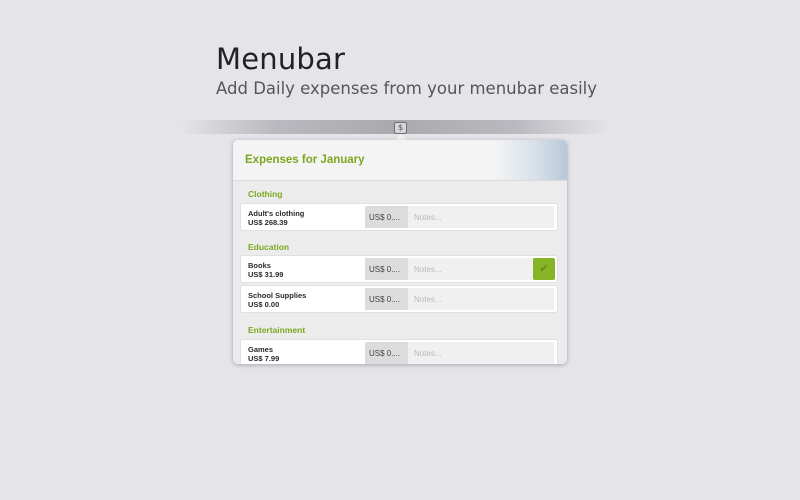 This screenshot has width=800, height=500. Describe the element at coordinates (276, 213) in the screenshot. I see `expense-name: Adult's clothing` at that location.